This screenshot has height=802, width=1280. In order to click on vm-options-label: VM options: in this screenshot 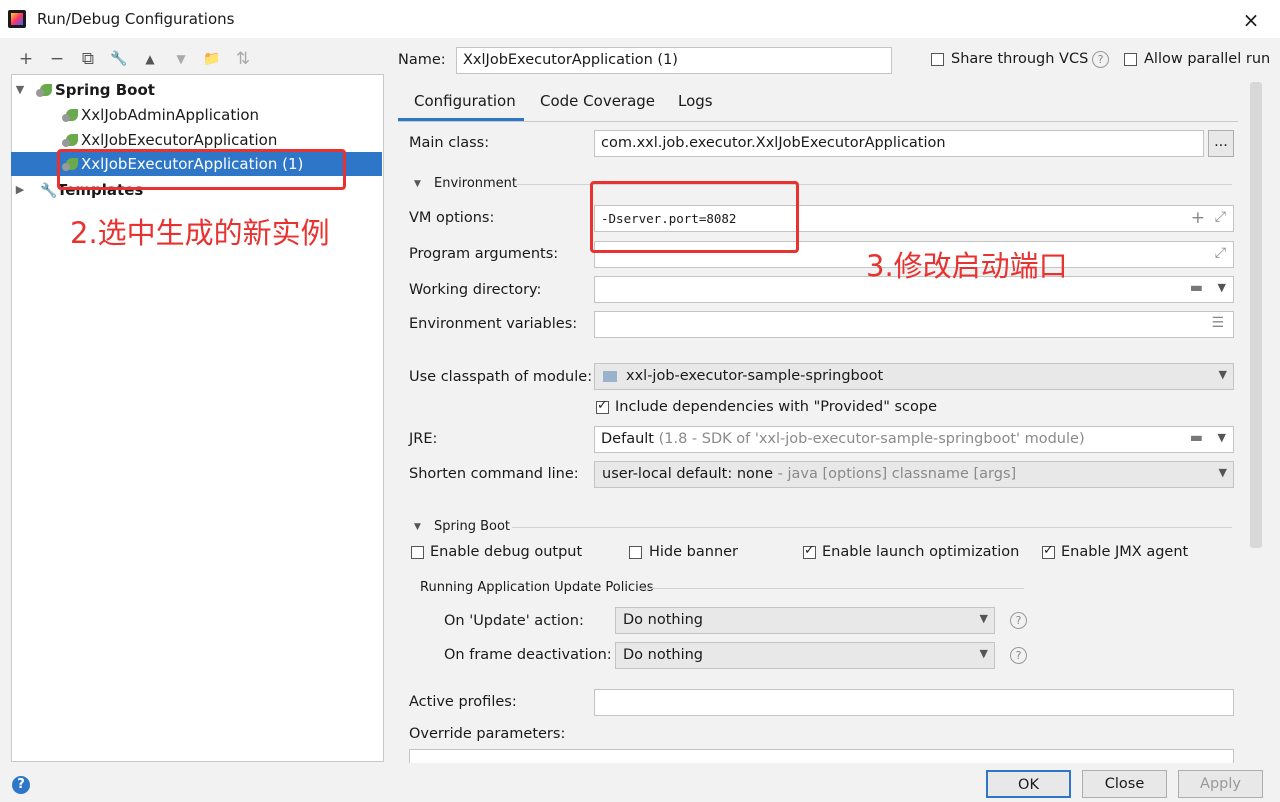, I will do `click(452, 218)`.